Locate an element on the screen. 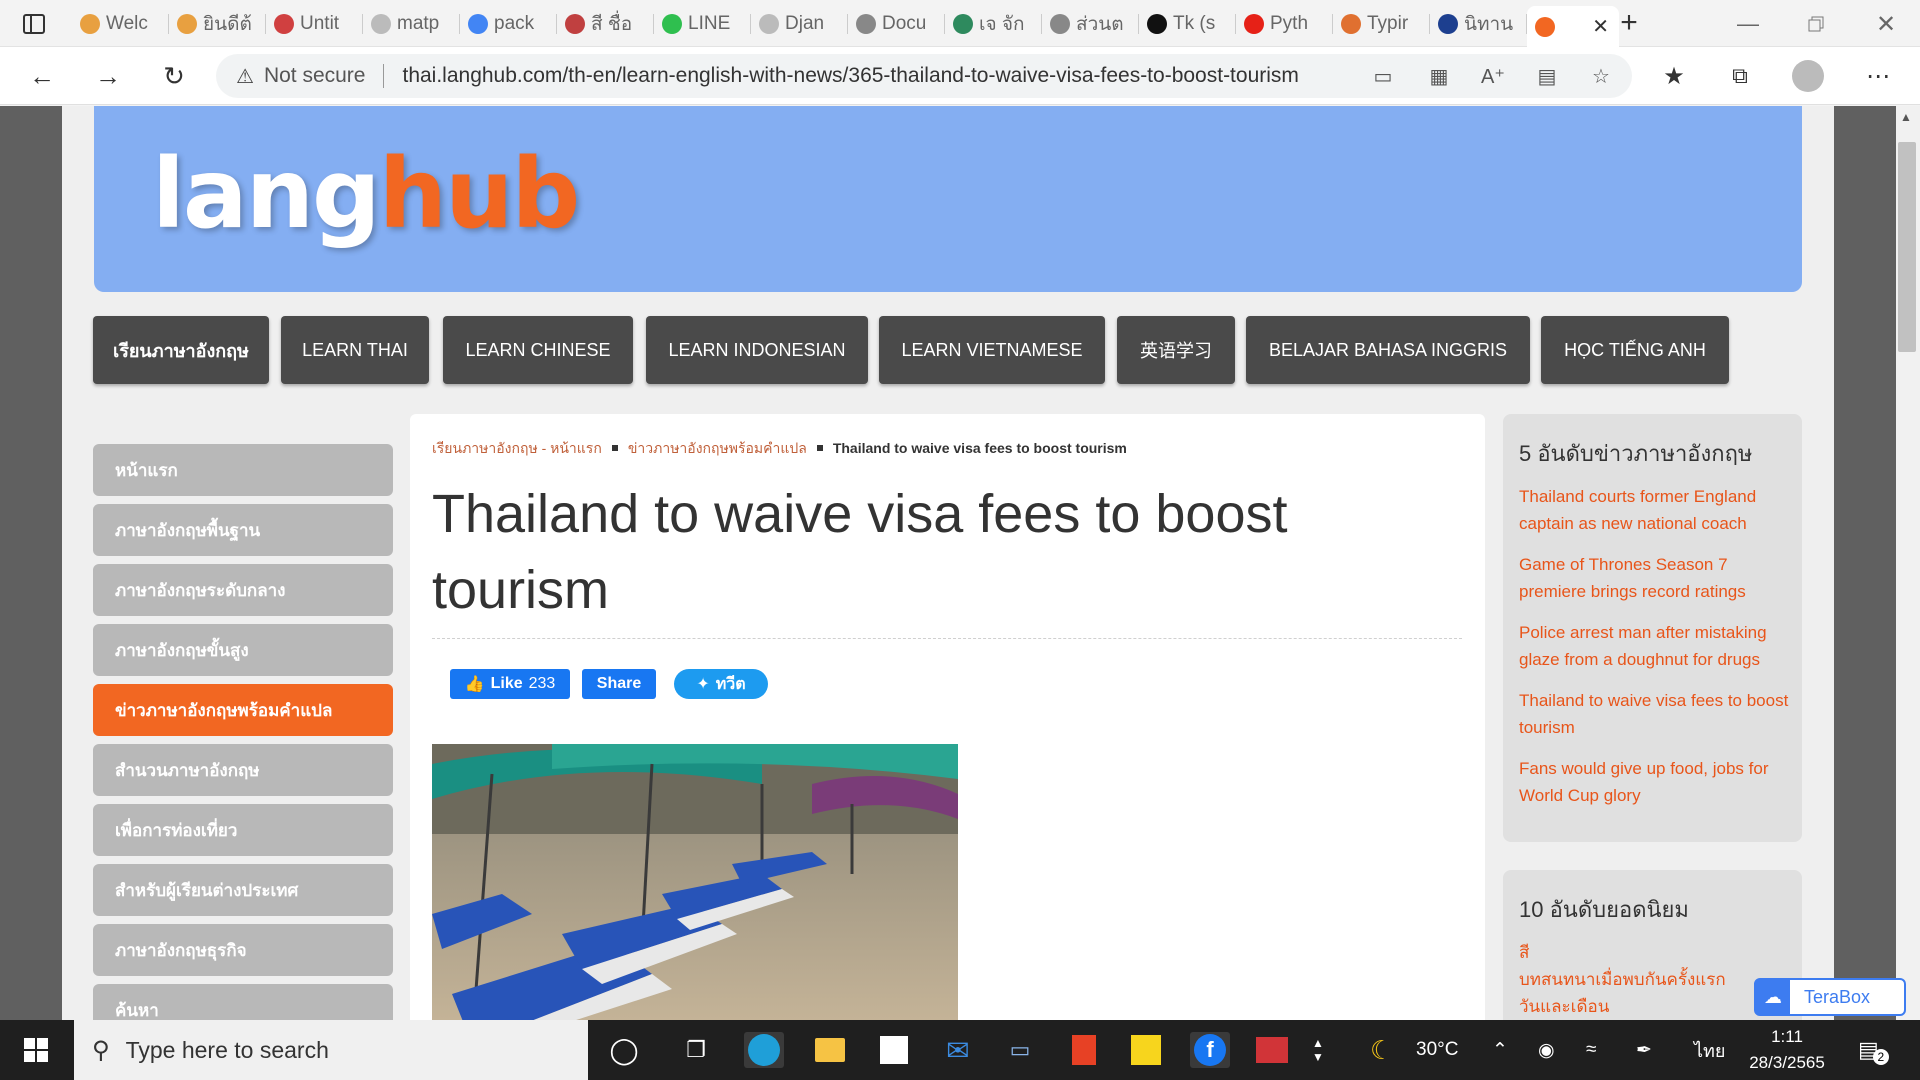  nav-belajar-bahasa-inggris: BELAJAR BAHASA INGGRIS is located at coordinates (1388, 350).